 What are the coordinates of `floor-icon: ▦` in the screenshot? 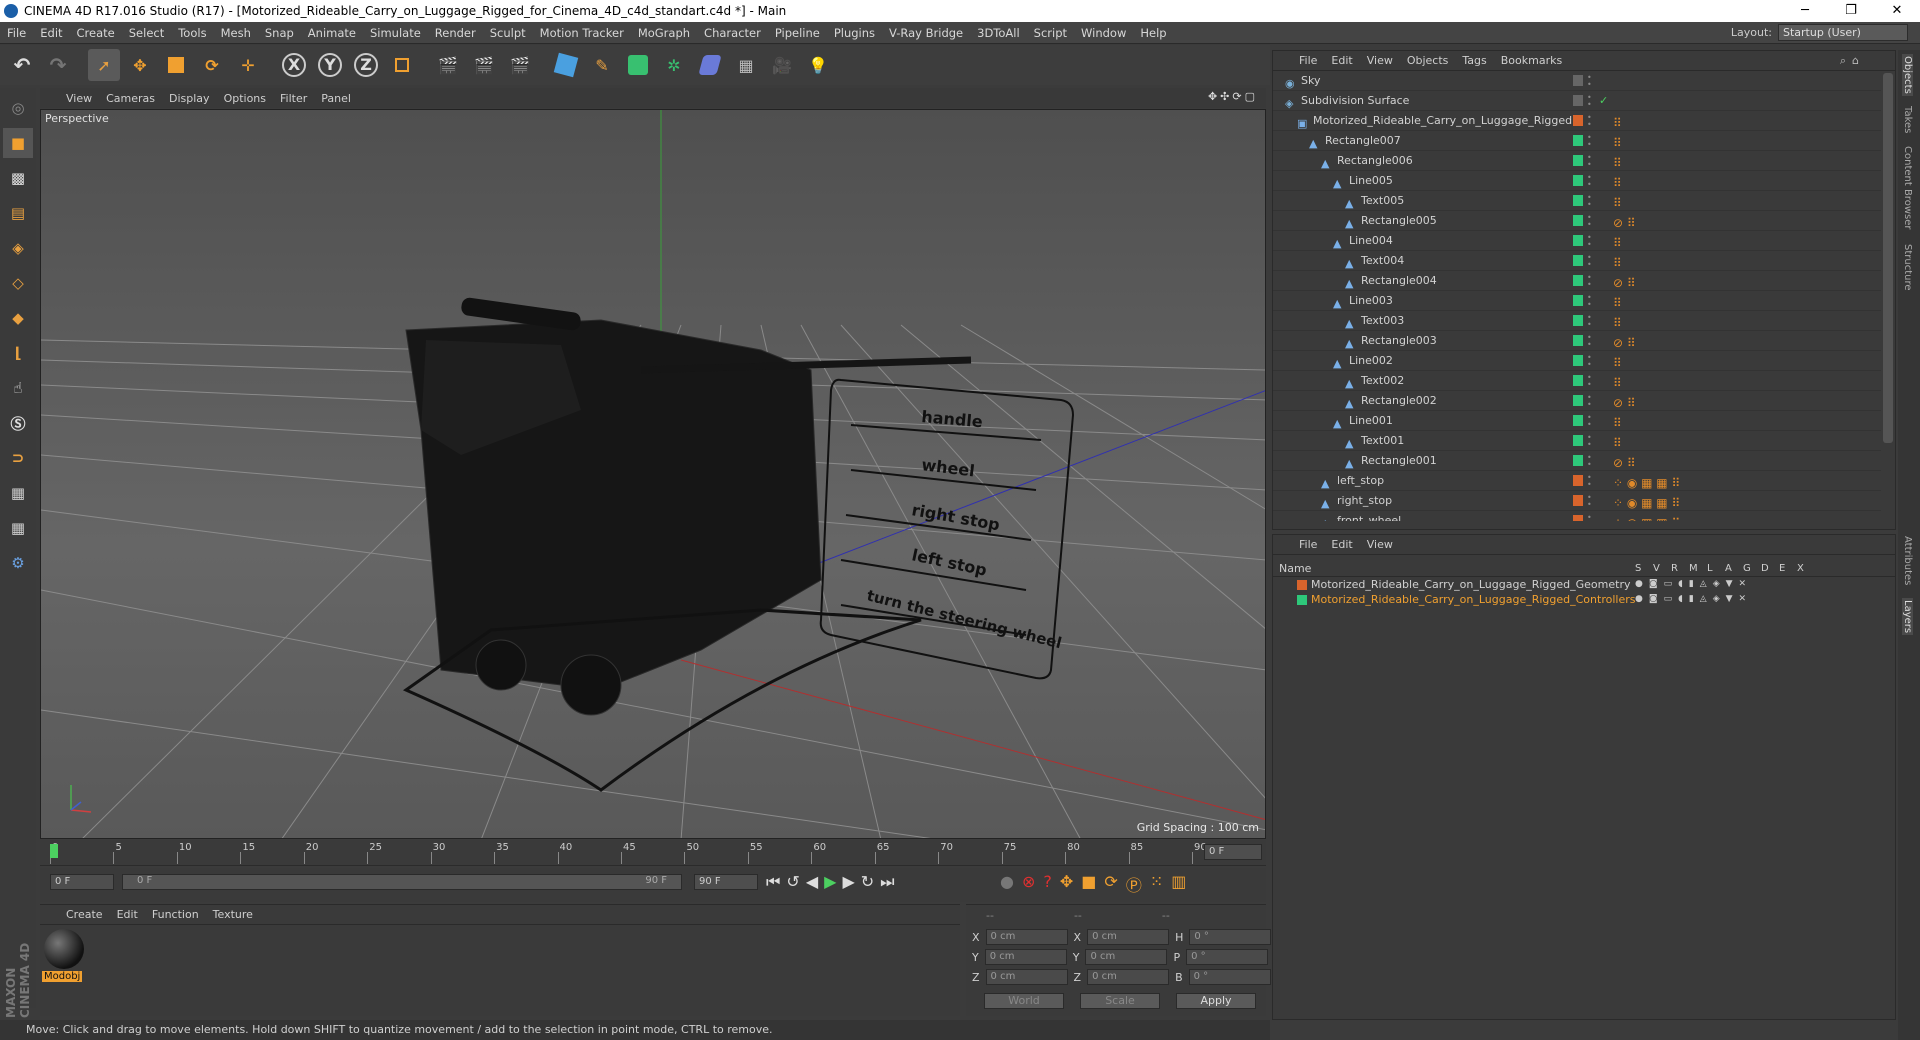 It's located at (746, 65).